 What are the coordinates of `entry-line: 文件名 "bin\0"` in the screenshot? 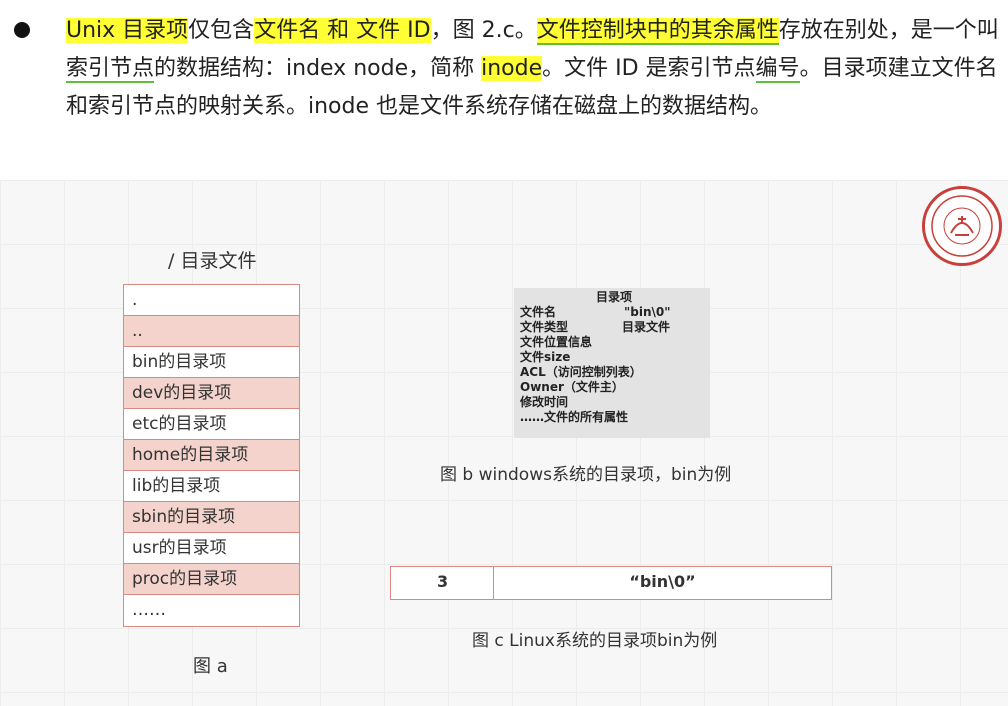 It's located at (612, 312).